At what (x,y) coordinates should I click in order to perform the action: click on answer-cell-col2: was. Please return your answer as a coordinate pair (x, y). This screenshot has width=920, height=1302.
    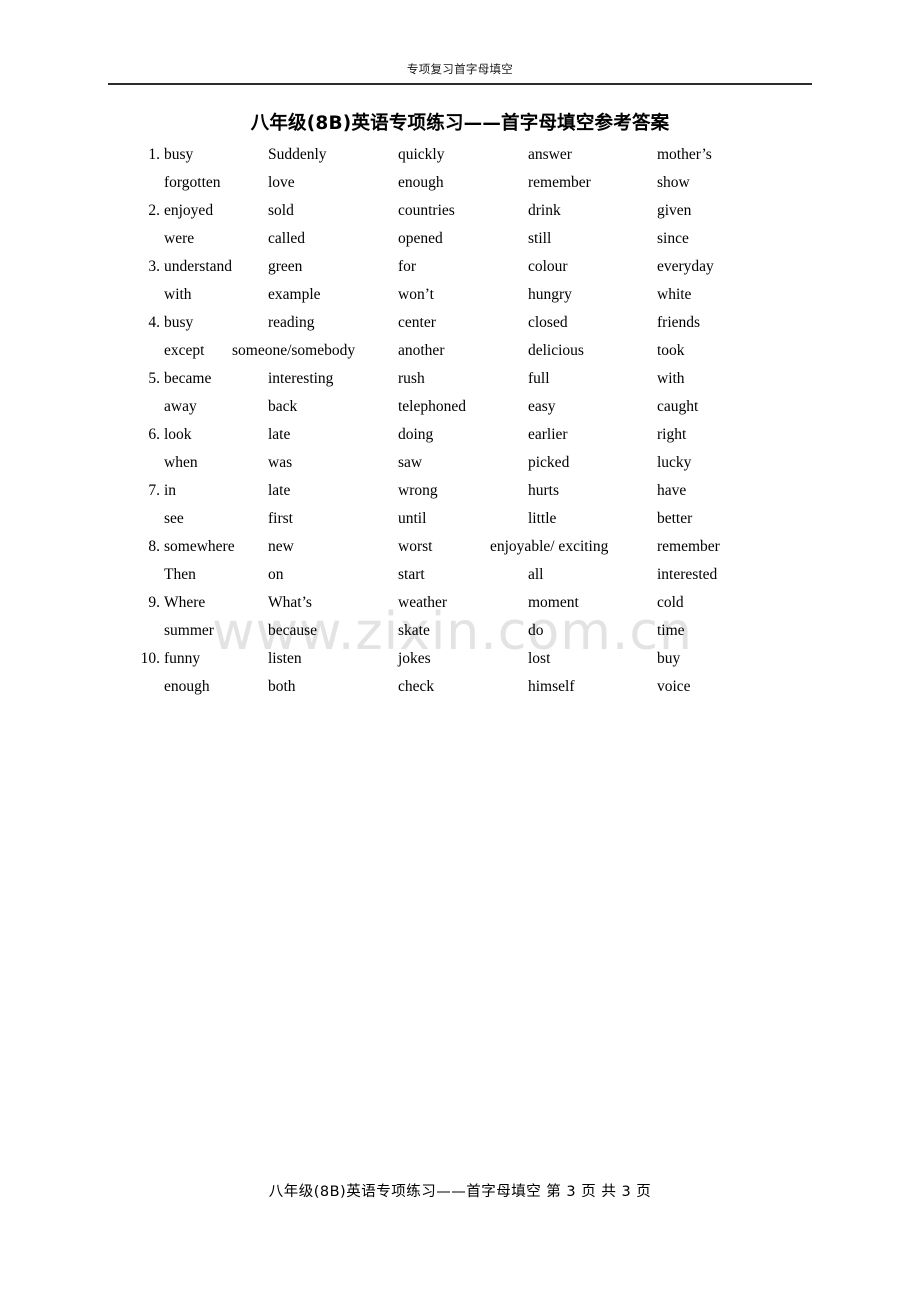
    Looking at the image, I should click on (330, 463).